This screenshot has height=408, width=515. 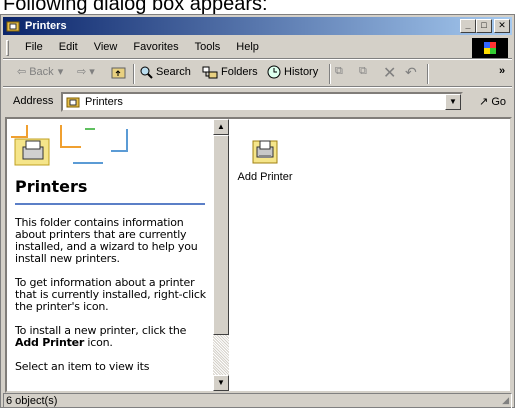 I want to click on scroll-down-button: ▼, so click(x=221, y=383).